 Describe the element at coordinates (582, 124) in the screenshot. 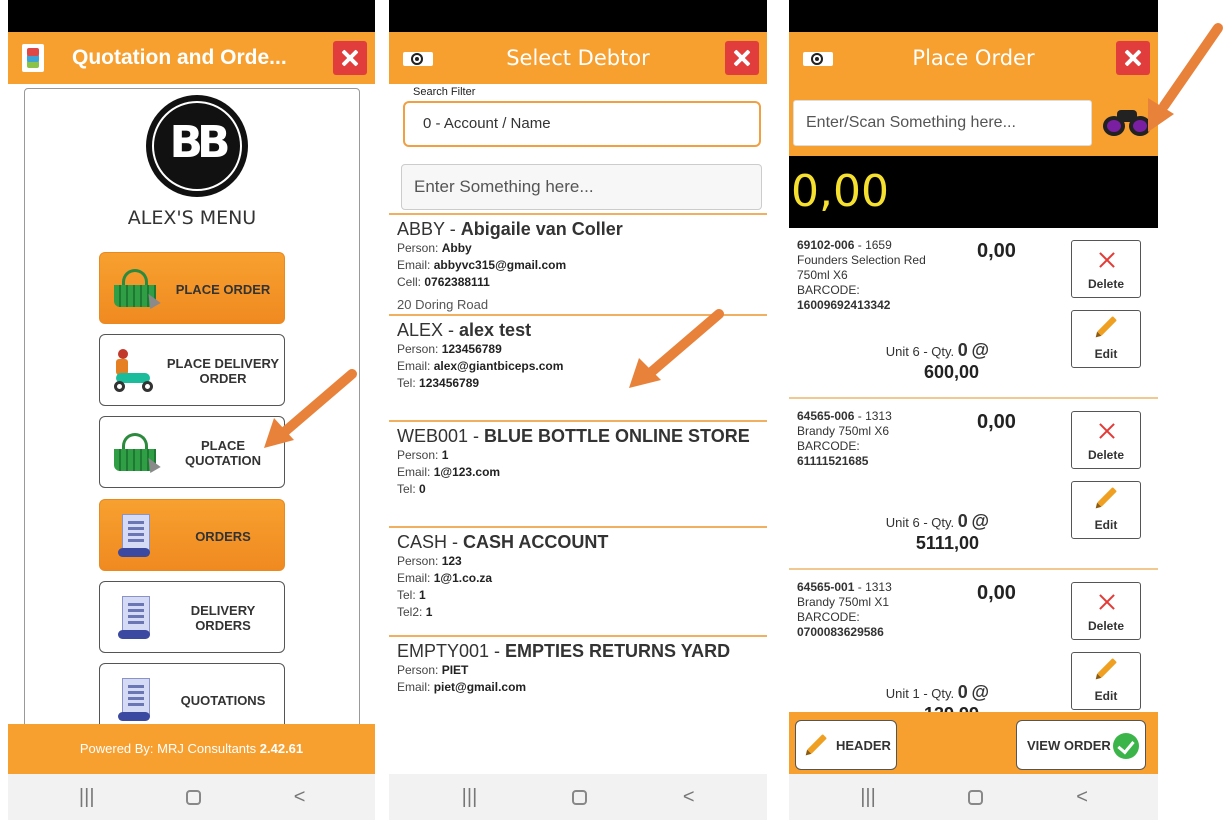

I see `search-filter-select: 0 - Account / Name` at that location.